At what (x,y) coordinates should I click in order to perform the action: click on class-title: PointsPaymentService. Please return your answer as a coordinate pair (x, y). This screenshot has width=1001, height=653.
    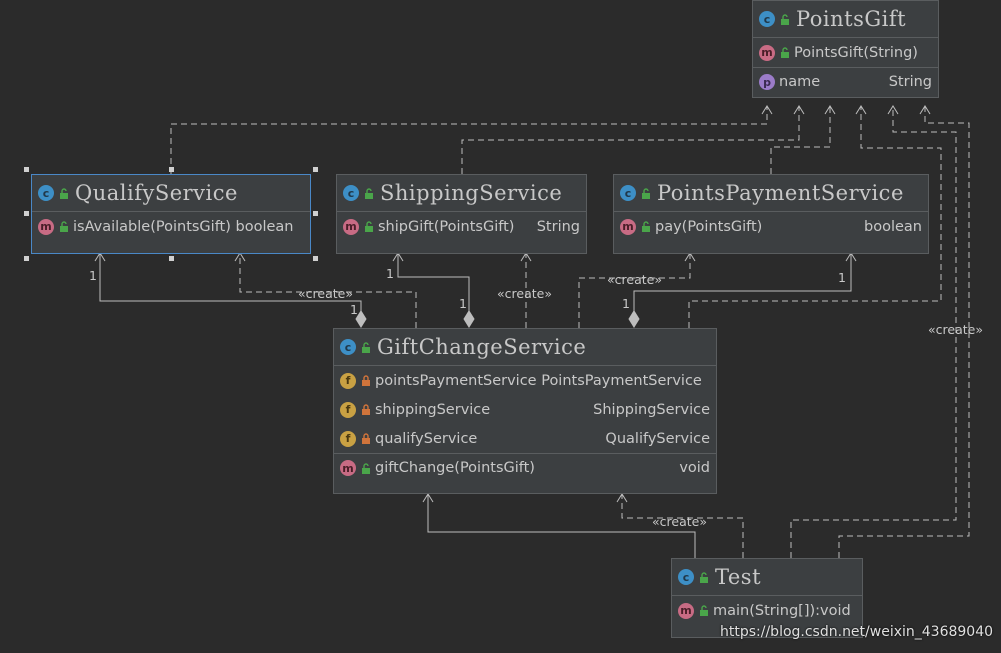
    Looking at the image, I should click on (780, 193).